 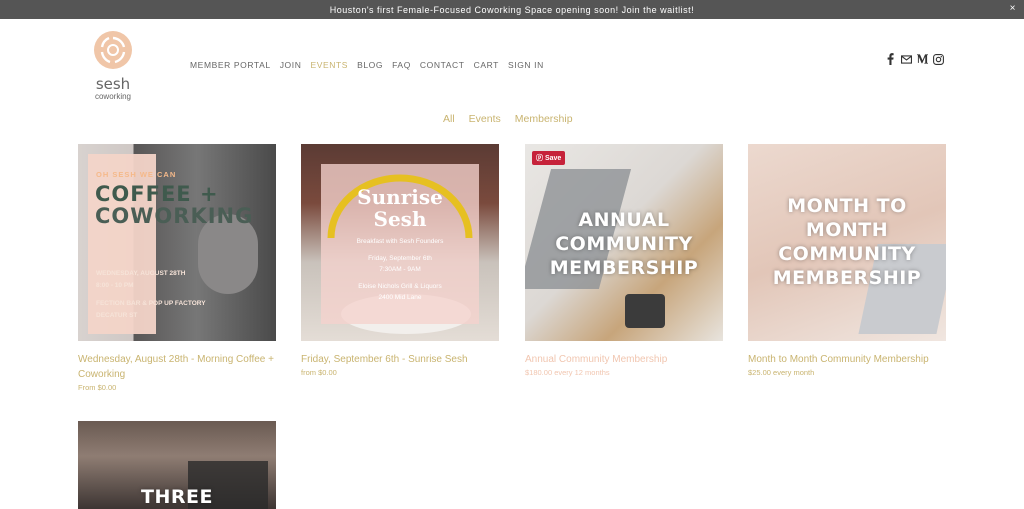 What do you see at coordinates (1013, 8) in the screenshot?
I see `close-icon: ×` at bounding box center [1013, 8].